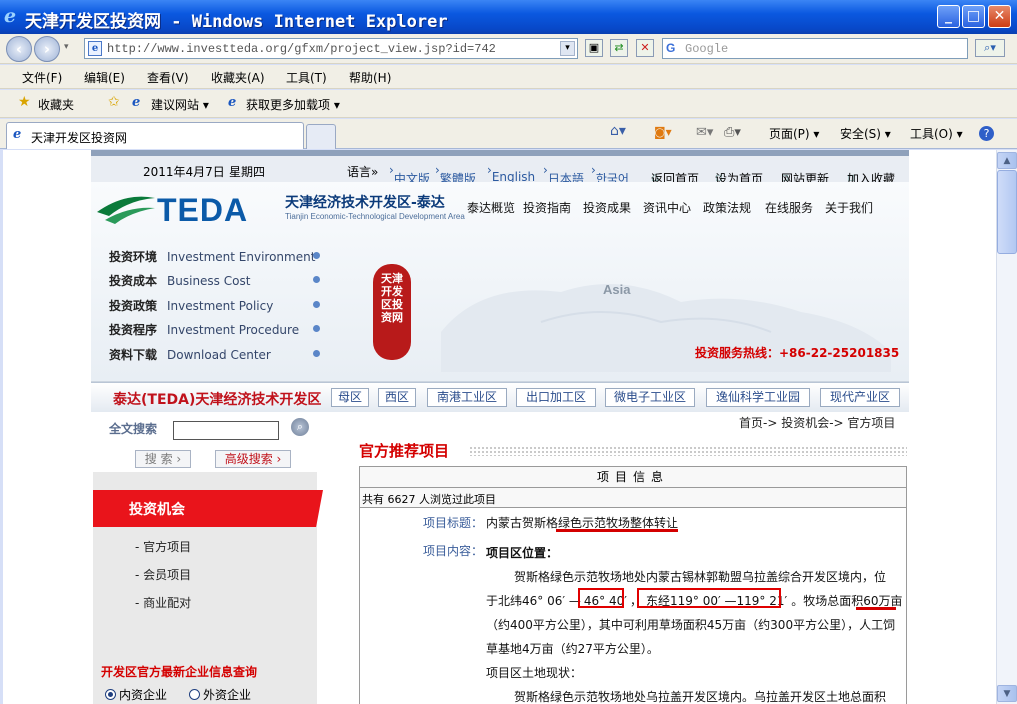  What do you see at coordinates (610, 174) in the screenshot?
I see `lang-korean: › 한국어` at bounding box center [610, 174].